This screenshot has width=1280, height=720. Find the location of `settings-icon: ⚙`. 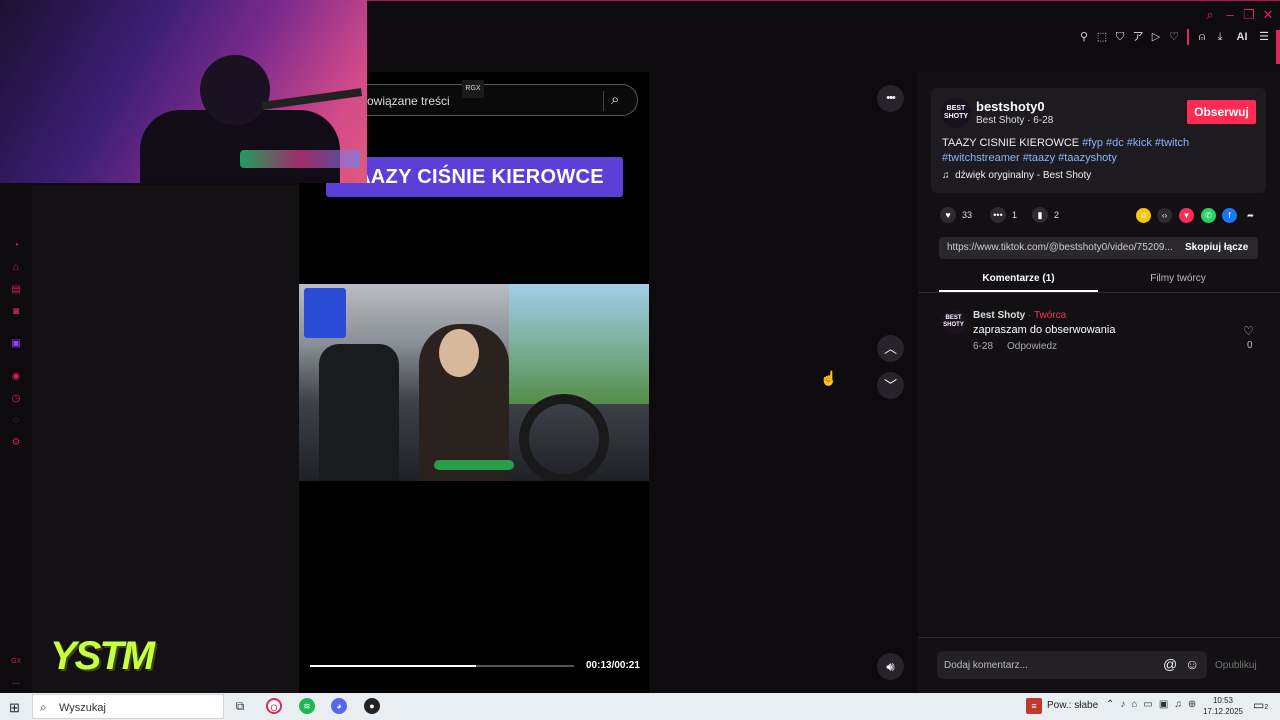

settings-icon: ⚙ is located at coordinates (16, 443).